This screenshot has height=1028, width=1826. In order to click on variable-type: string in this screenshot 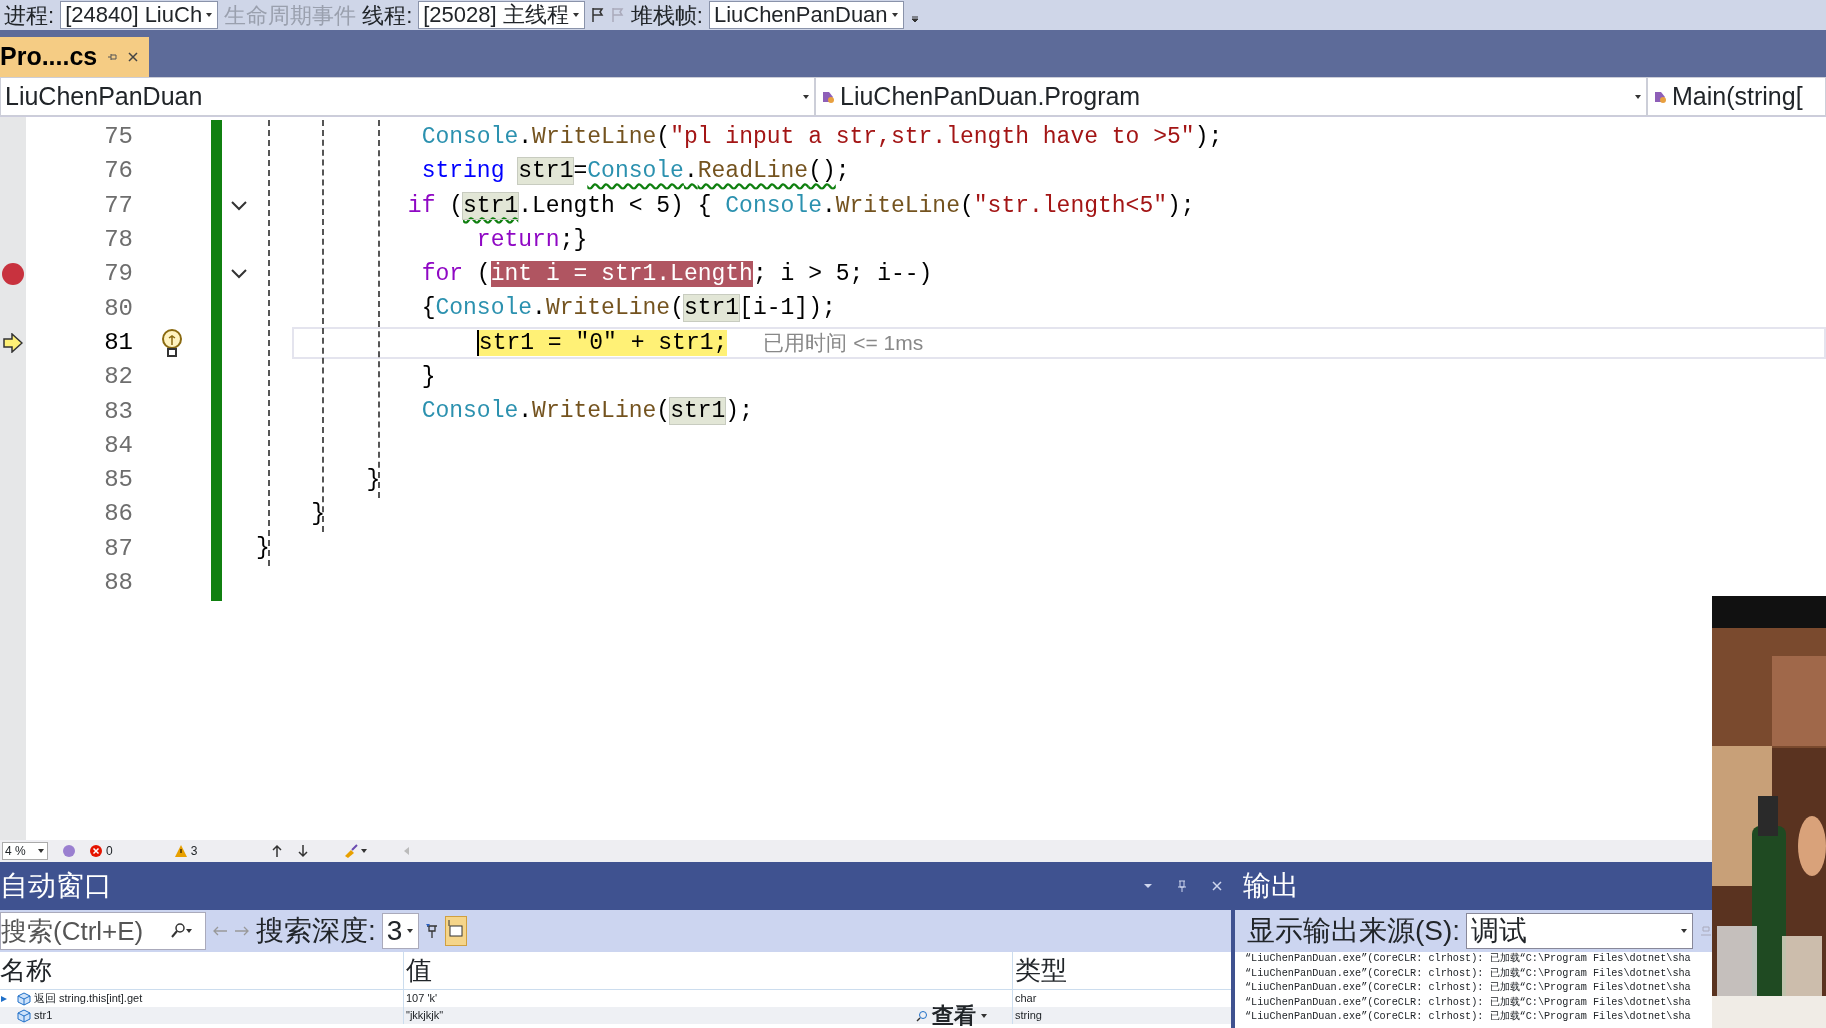, I will do `click(1028, 1016)`.